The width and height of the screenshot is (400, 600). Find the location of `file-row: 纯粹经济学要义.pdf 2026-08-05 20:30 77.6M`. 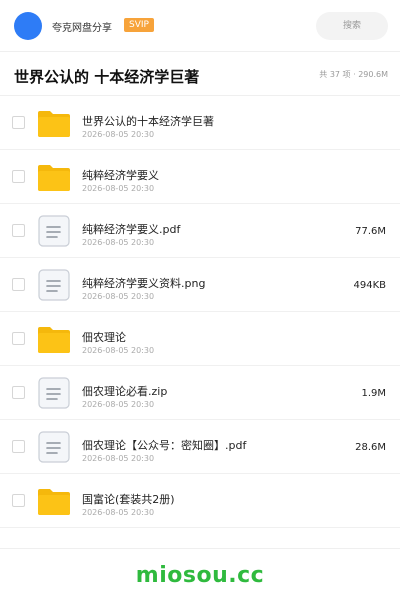

file-row: 纯粹经济学要义.pdf 2026-08-05 20:30 77.6M is located at coordinates (200, 231).